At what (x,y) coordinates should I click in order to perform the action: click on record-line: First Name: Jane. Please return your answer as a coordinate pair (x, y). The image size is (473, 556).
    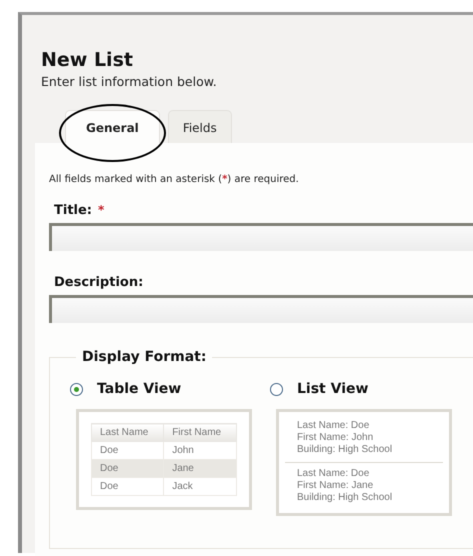
    Looking at the image, I should click on (335, 486).